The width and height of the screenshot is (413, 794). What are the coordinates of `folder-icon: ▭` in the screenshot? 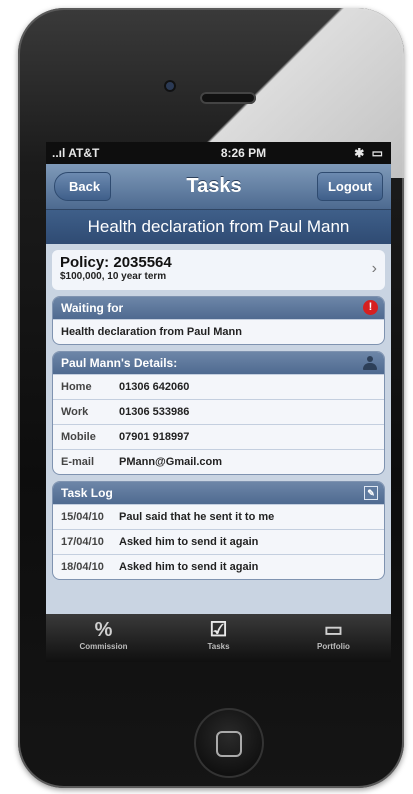 It's located at (333, 630).